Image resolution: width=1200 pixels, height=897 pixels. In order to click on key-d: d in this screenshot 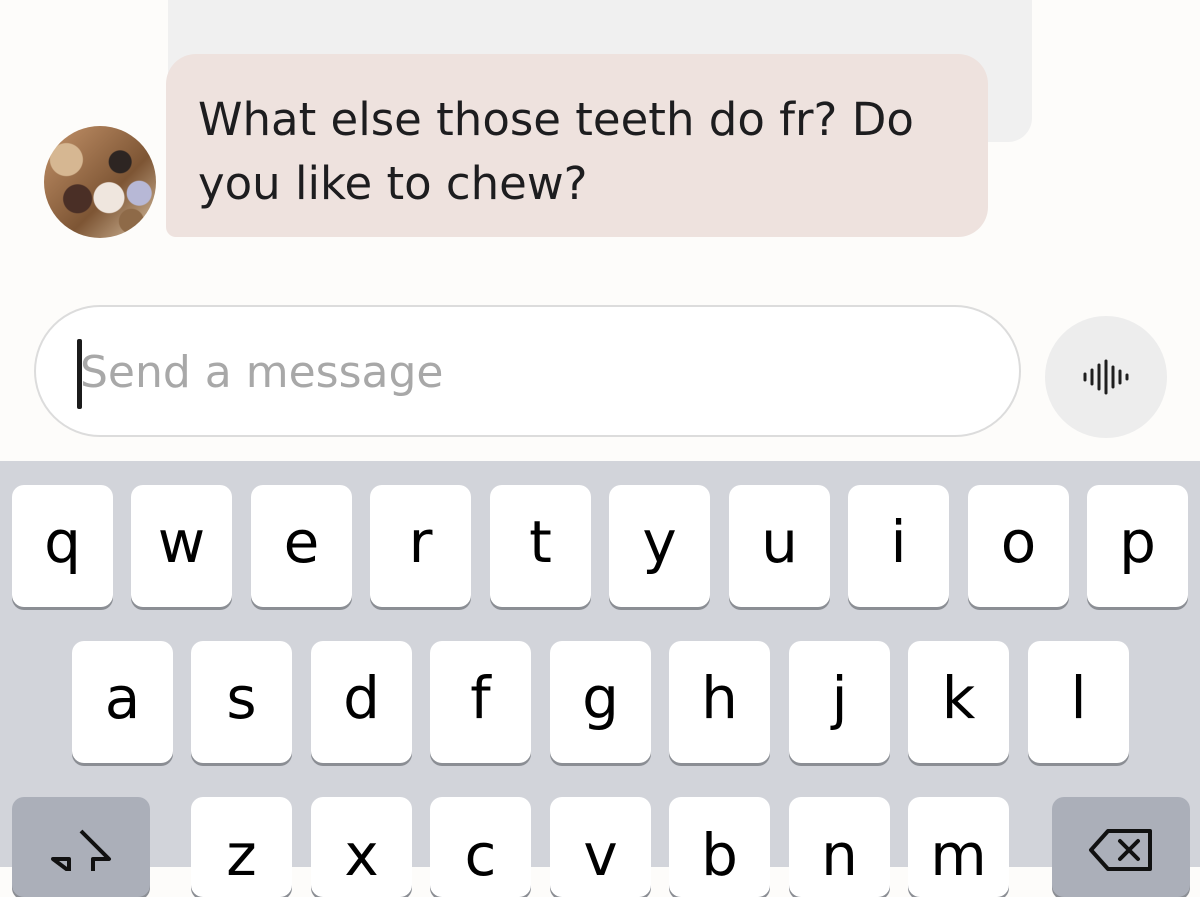, I will do `click(361, 702)`.